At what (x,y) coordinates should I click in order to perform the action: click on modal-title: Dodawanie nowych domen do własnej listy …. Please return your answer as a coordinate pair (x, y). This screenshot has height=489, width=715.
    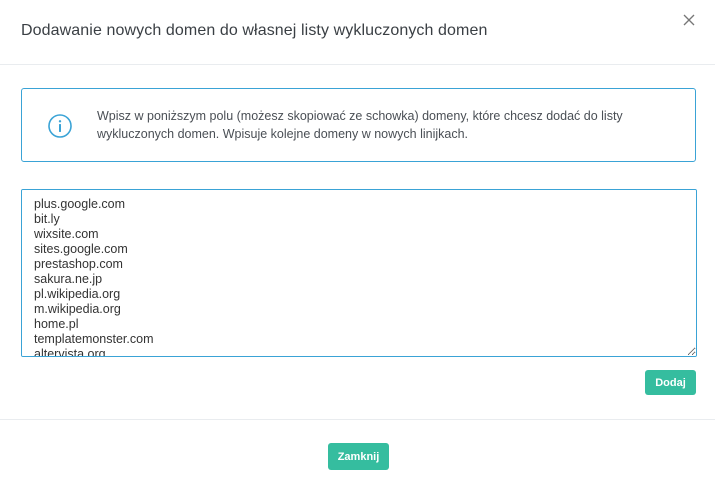
    Looking at the image, I should click on (254, 30).